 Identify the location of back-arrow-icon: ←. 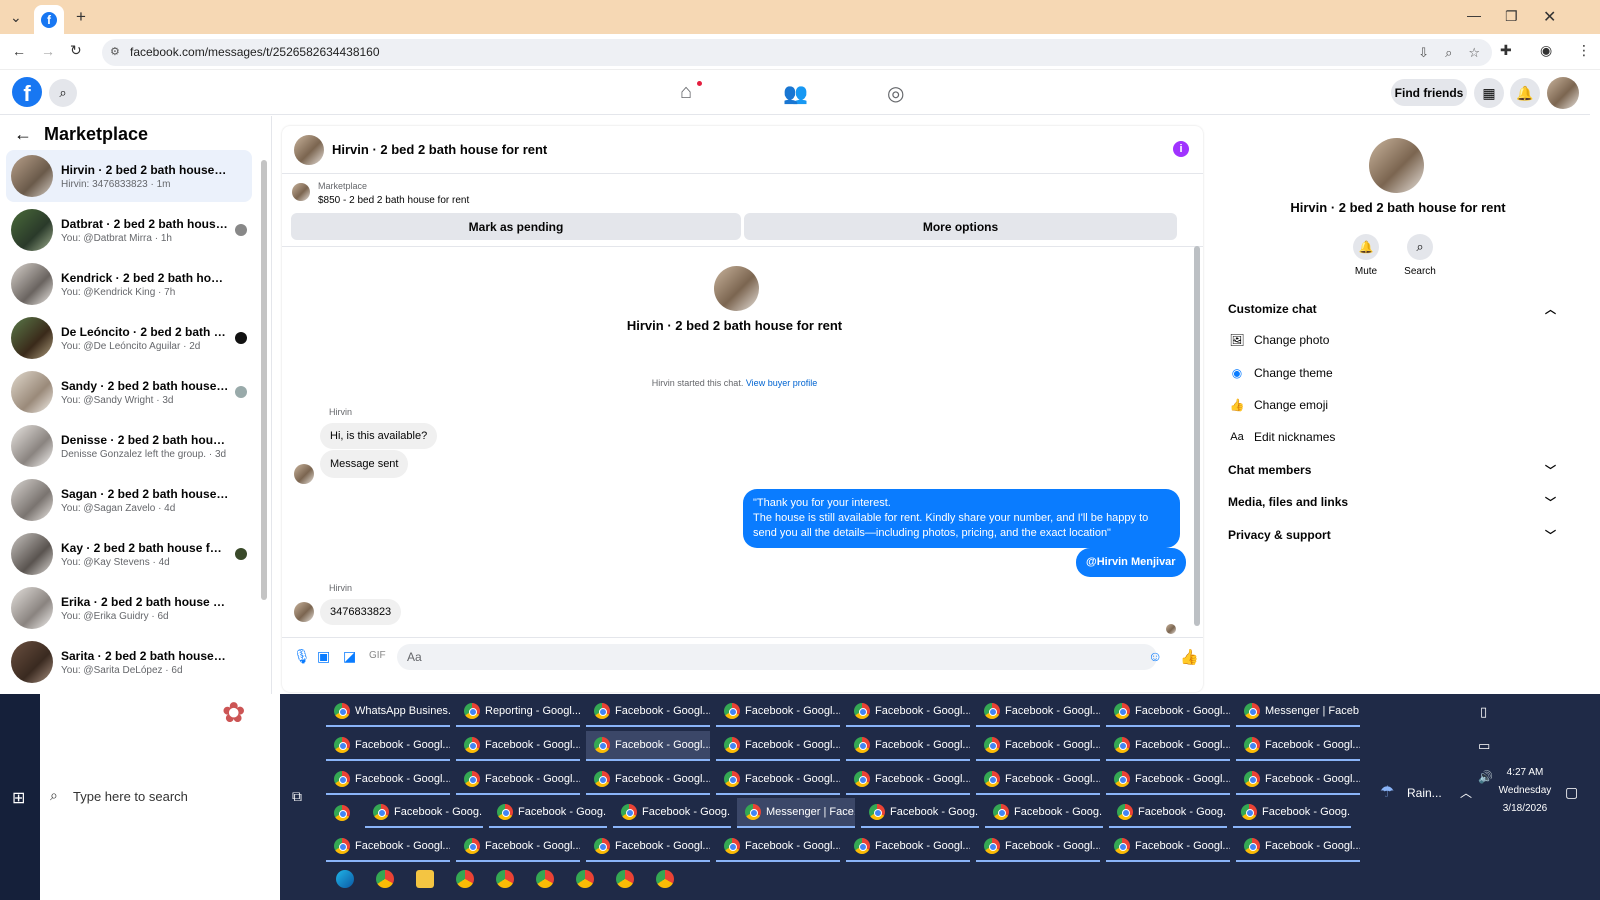
(23, 134).